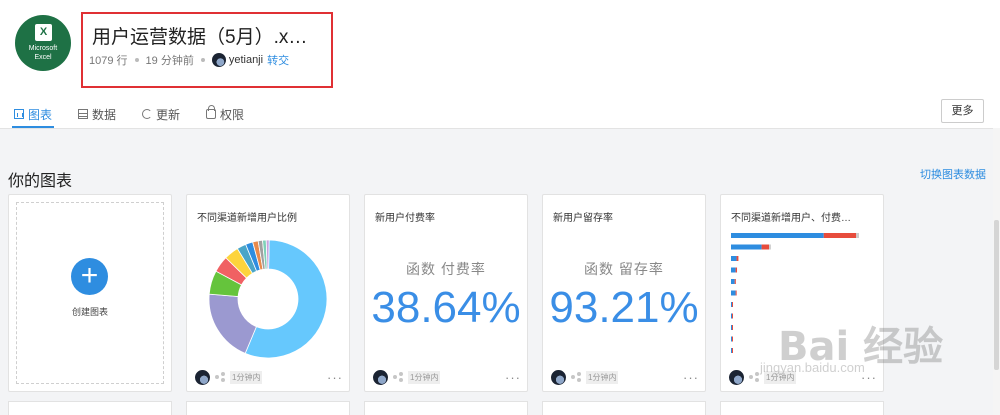 The height and width of the screenshot is (415, 1000). Describe the element at coordinates (624, 307) in the screenshot. I see `metric-value: 93.21%` at that location.